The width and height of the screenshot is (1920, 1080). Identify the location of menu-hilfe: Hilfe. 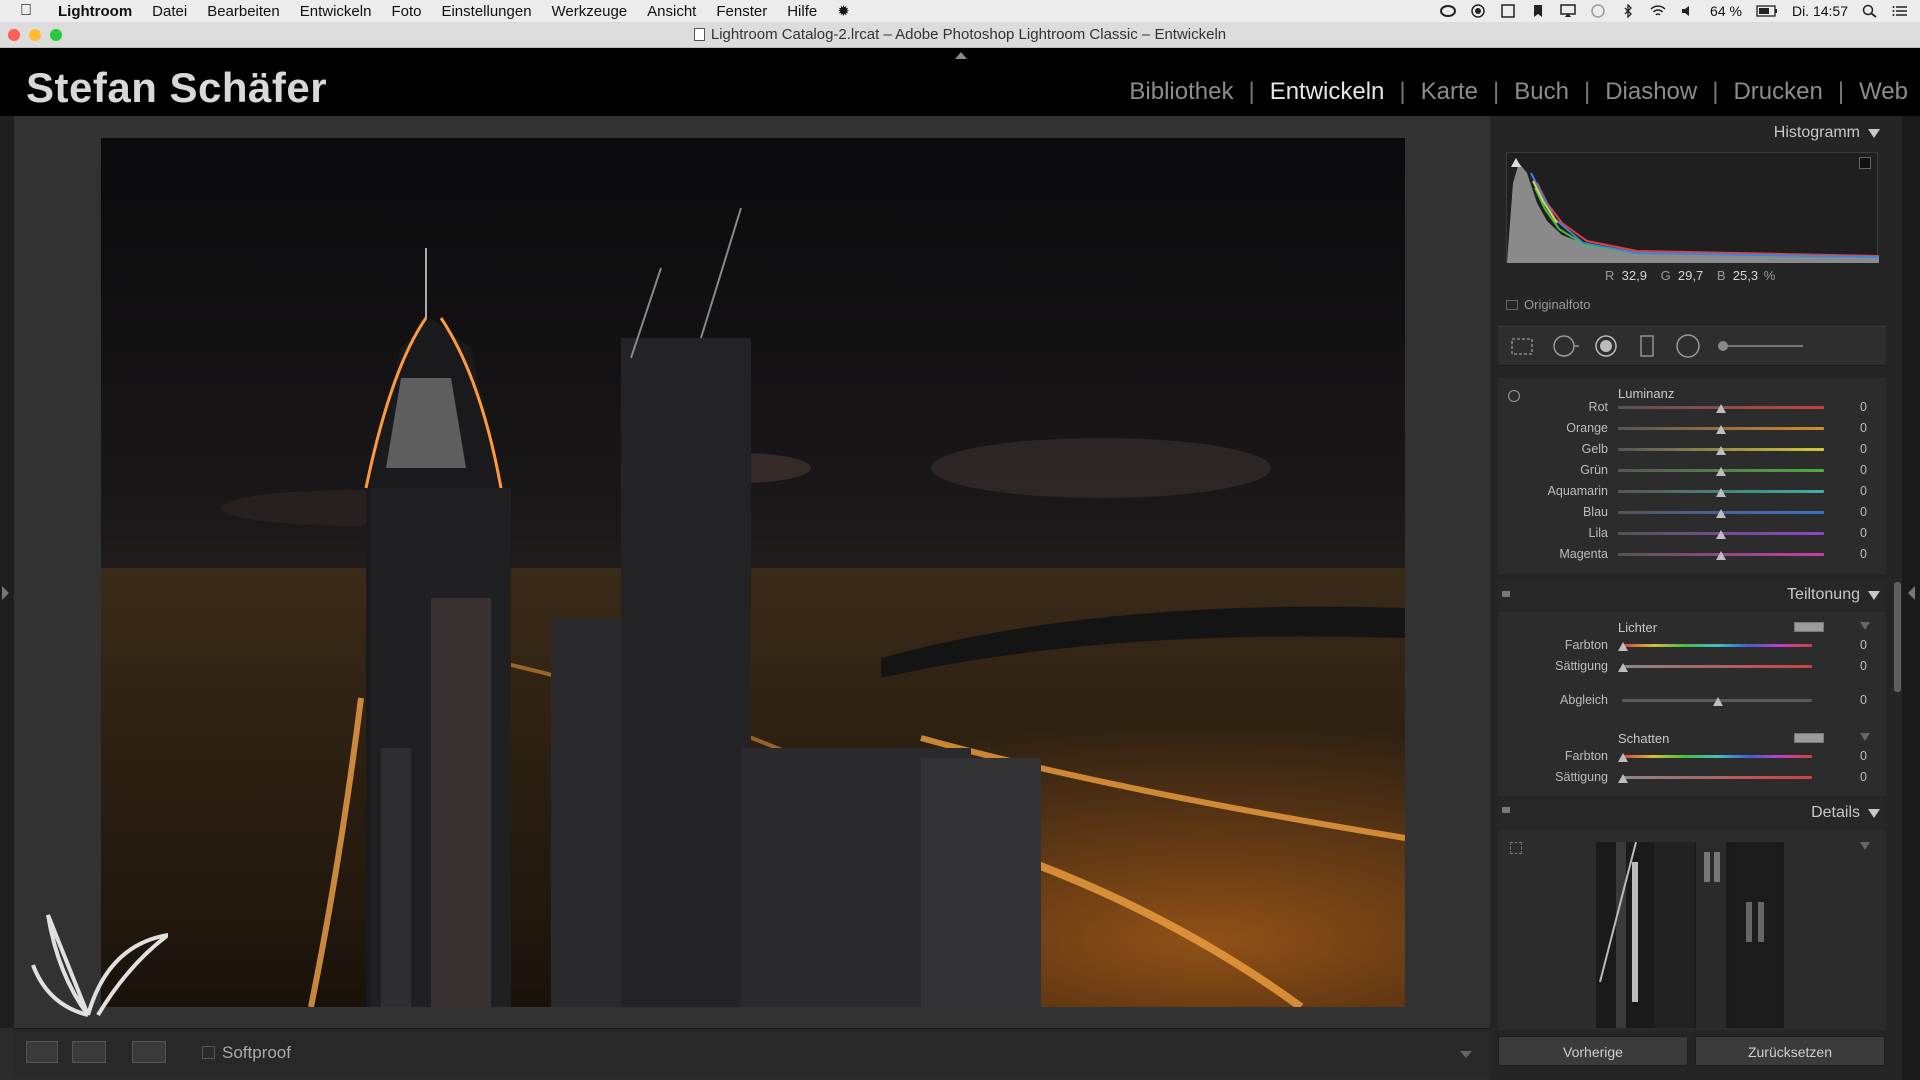
(802, 11).